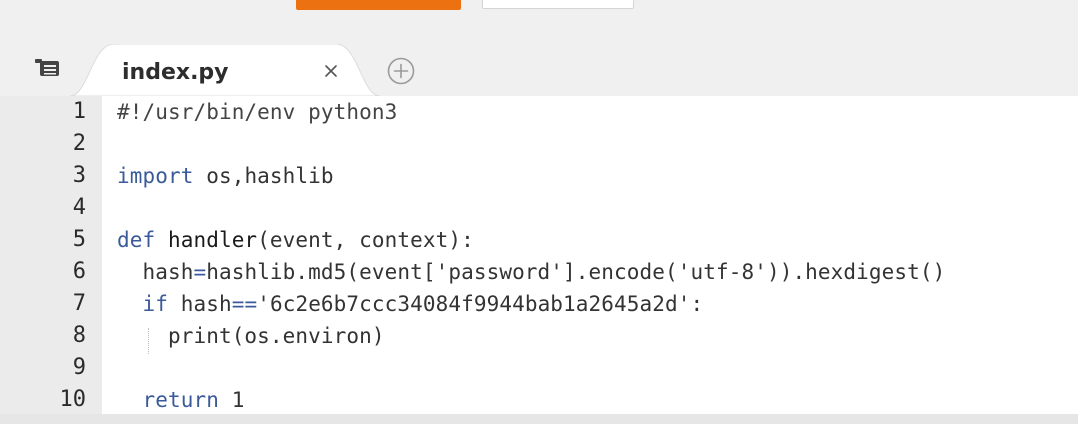 This screenshot has height=424, width=1078. I want to click on code-token: 'password', so click(499, 272).